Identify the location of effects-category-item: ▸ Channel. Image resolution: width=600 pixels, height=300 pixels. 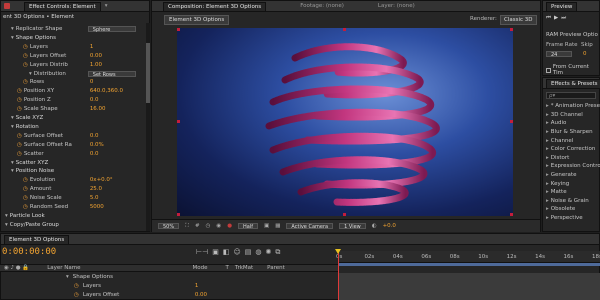
(573, 140).